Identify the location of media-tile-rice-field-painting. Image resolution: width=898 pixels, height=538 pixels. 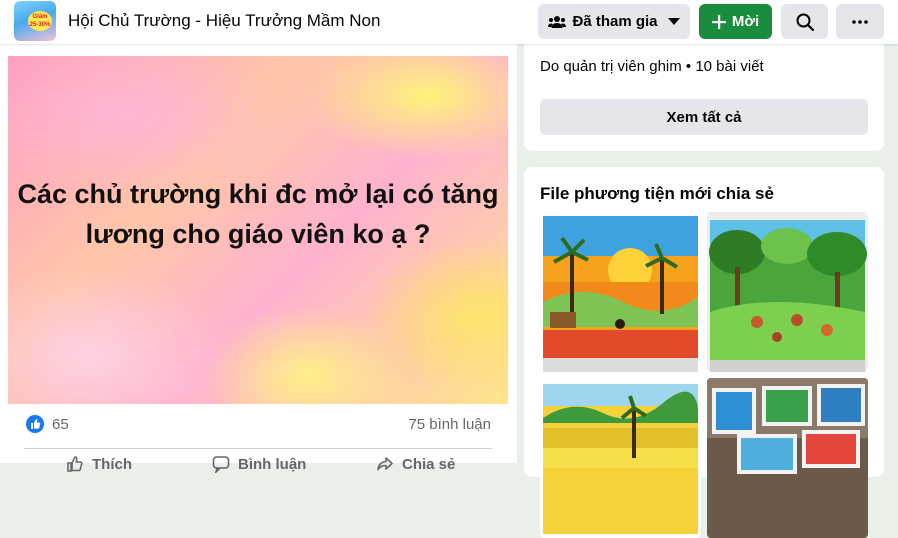
(620, 458).